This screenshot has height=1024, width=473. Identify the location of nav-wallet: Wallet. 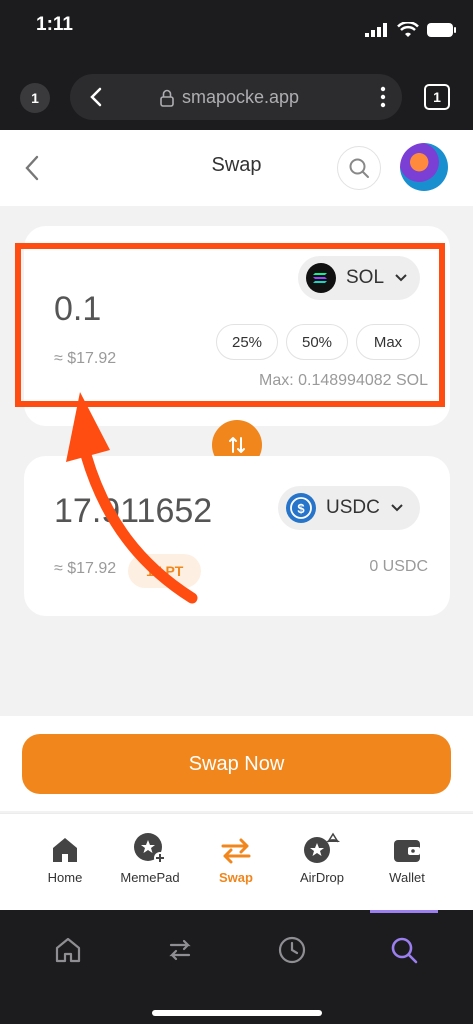
(407, 857).